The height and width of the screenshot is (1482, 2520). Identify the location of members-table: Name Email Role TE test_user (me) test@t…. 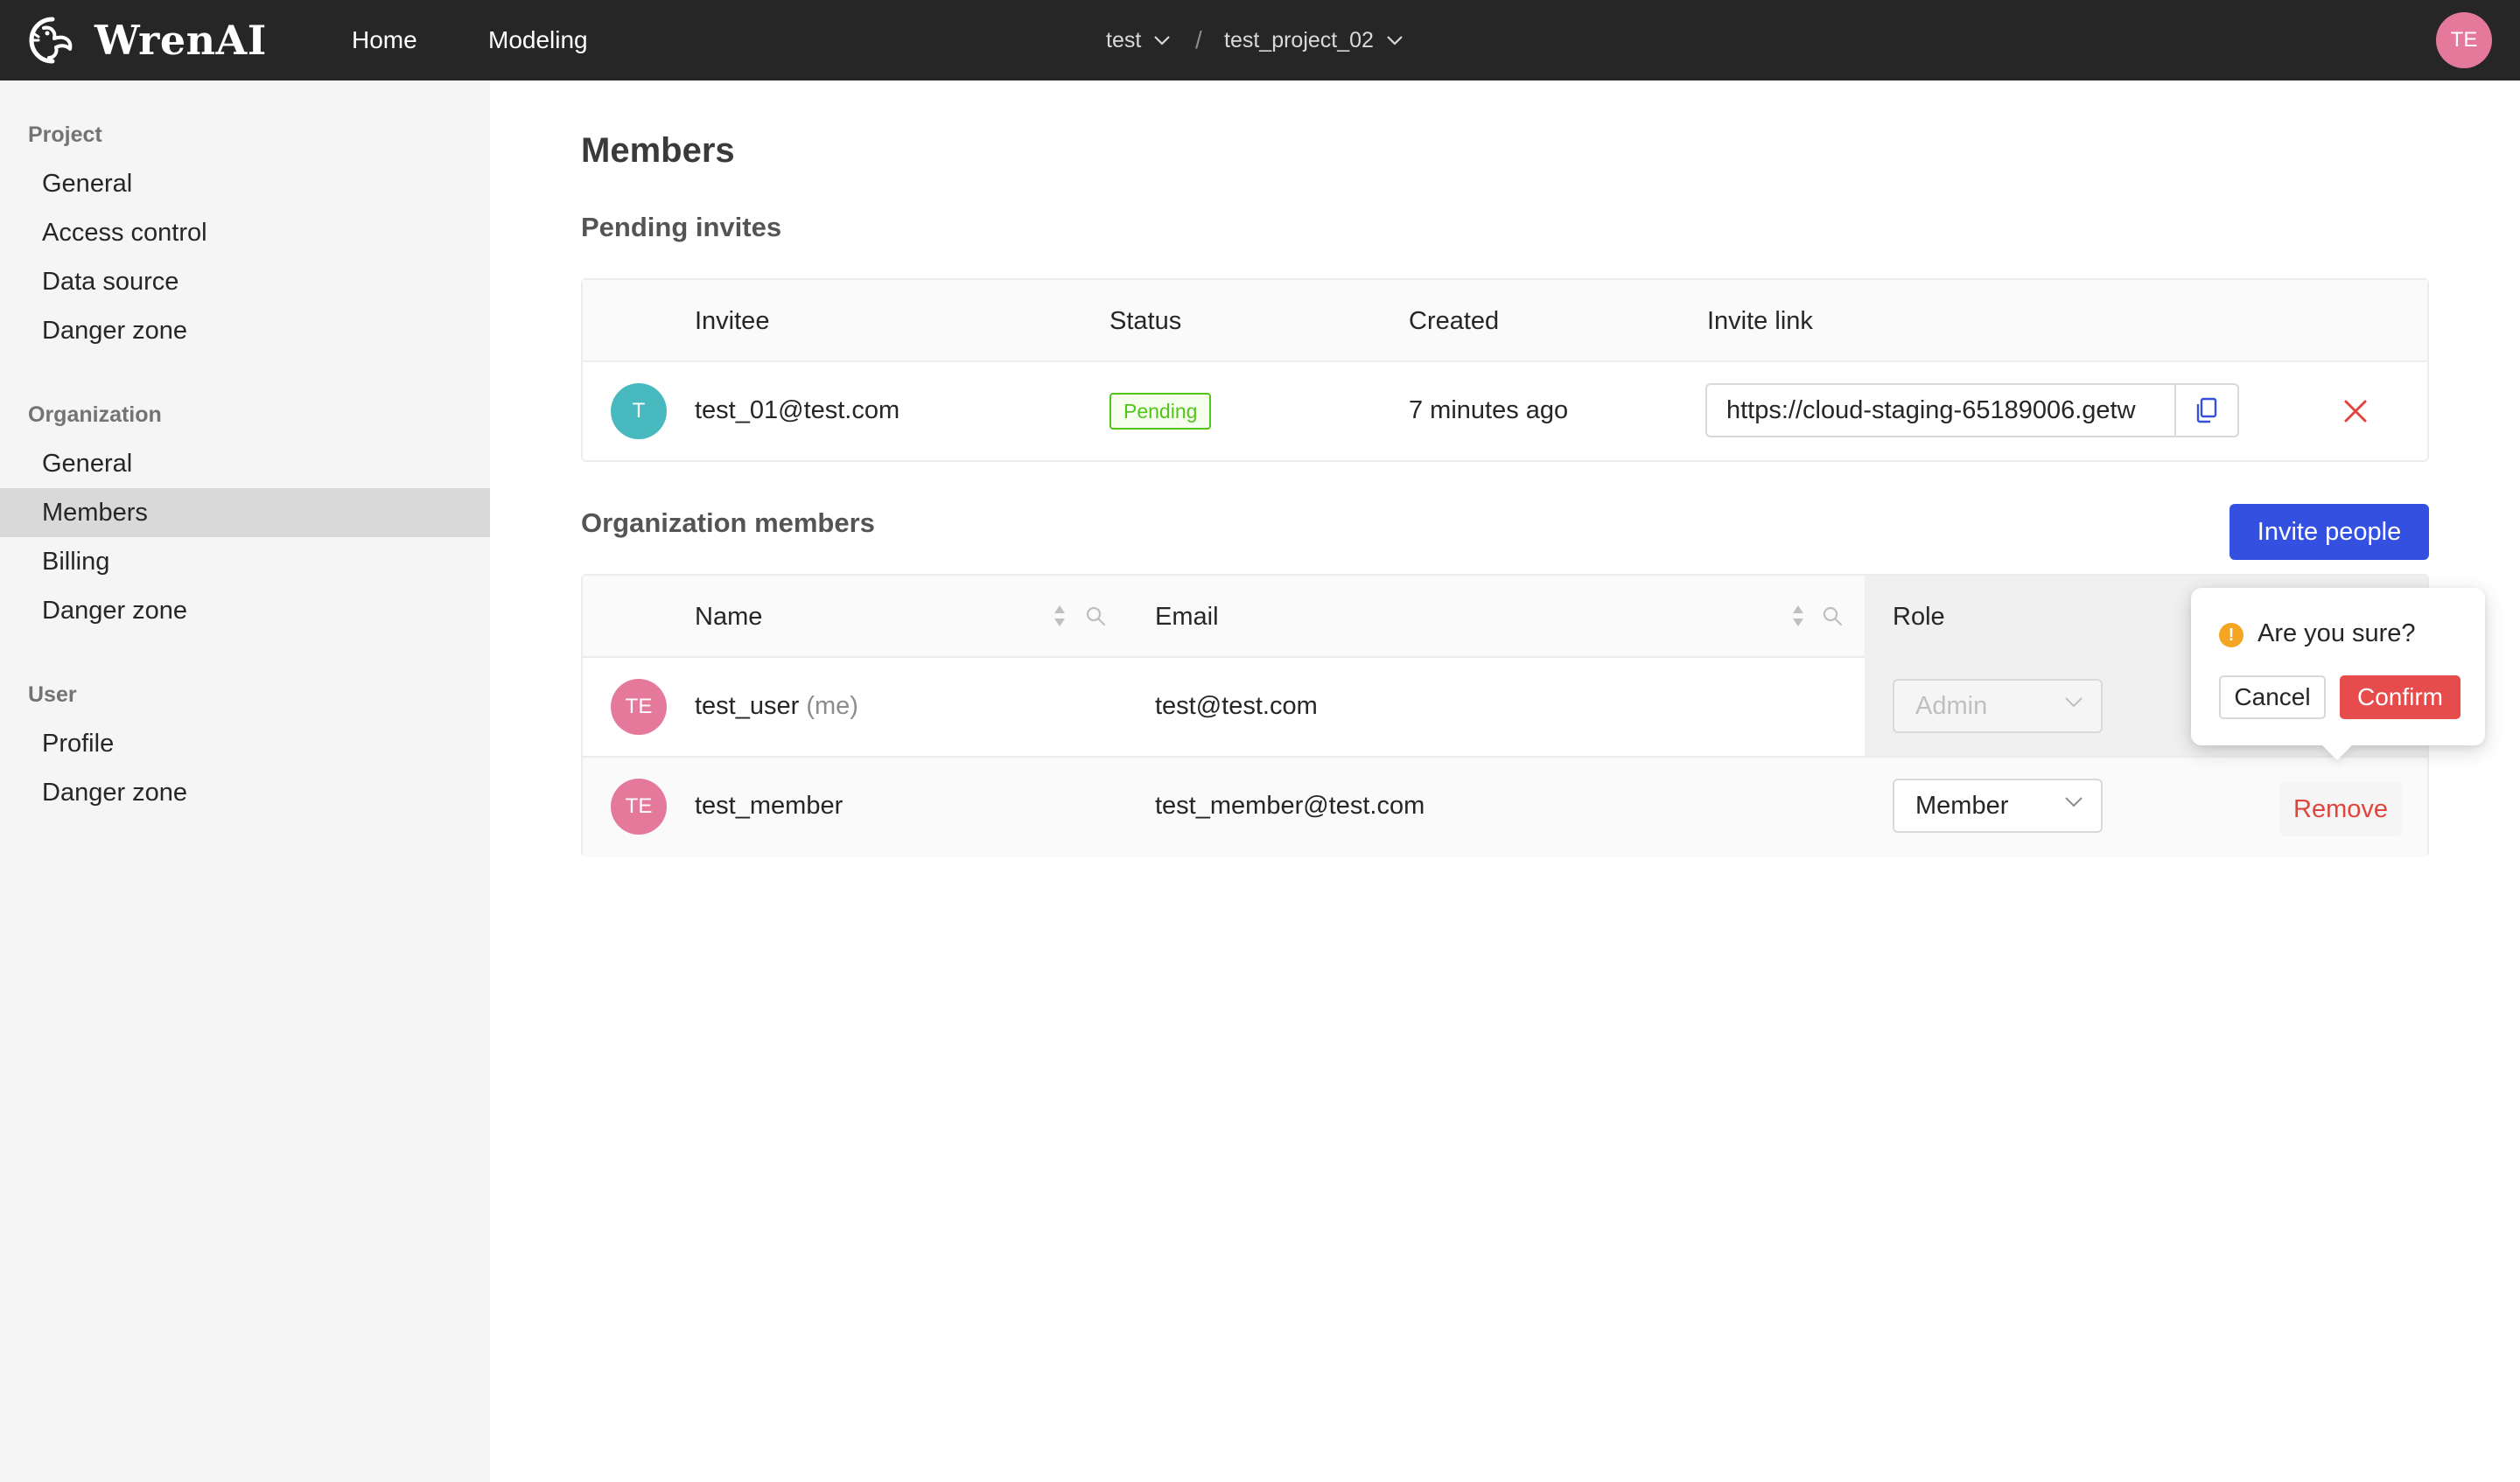
(1505, 715).